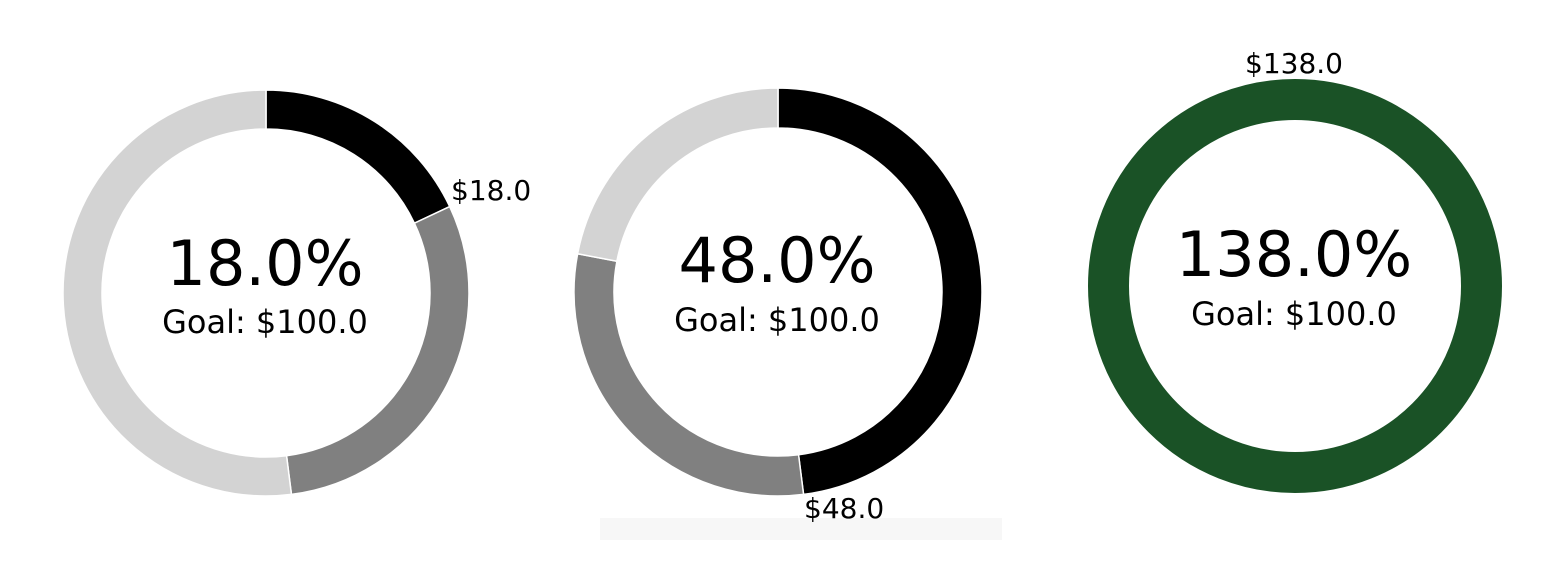 Image resolution: width=1546 pixels, height=578 pixels. I want to click on donut-3-value-label: $138.0, so click(1294, 63).